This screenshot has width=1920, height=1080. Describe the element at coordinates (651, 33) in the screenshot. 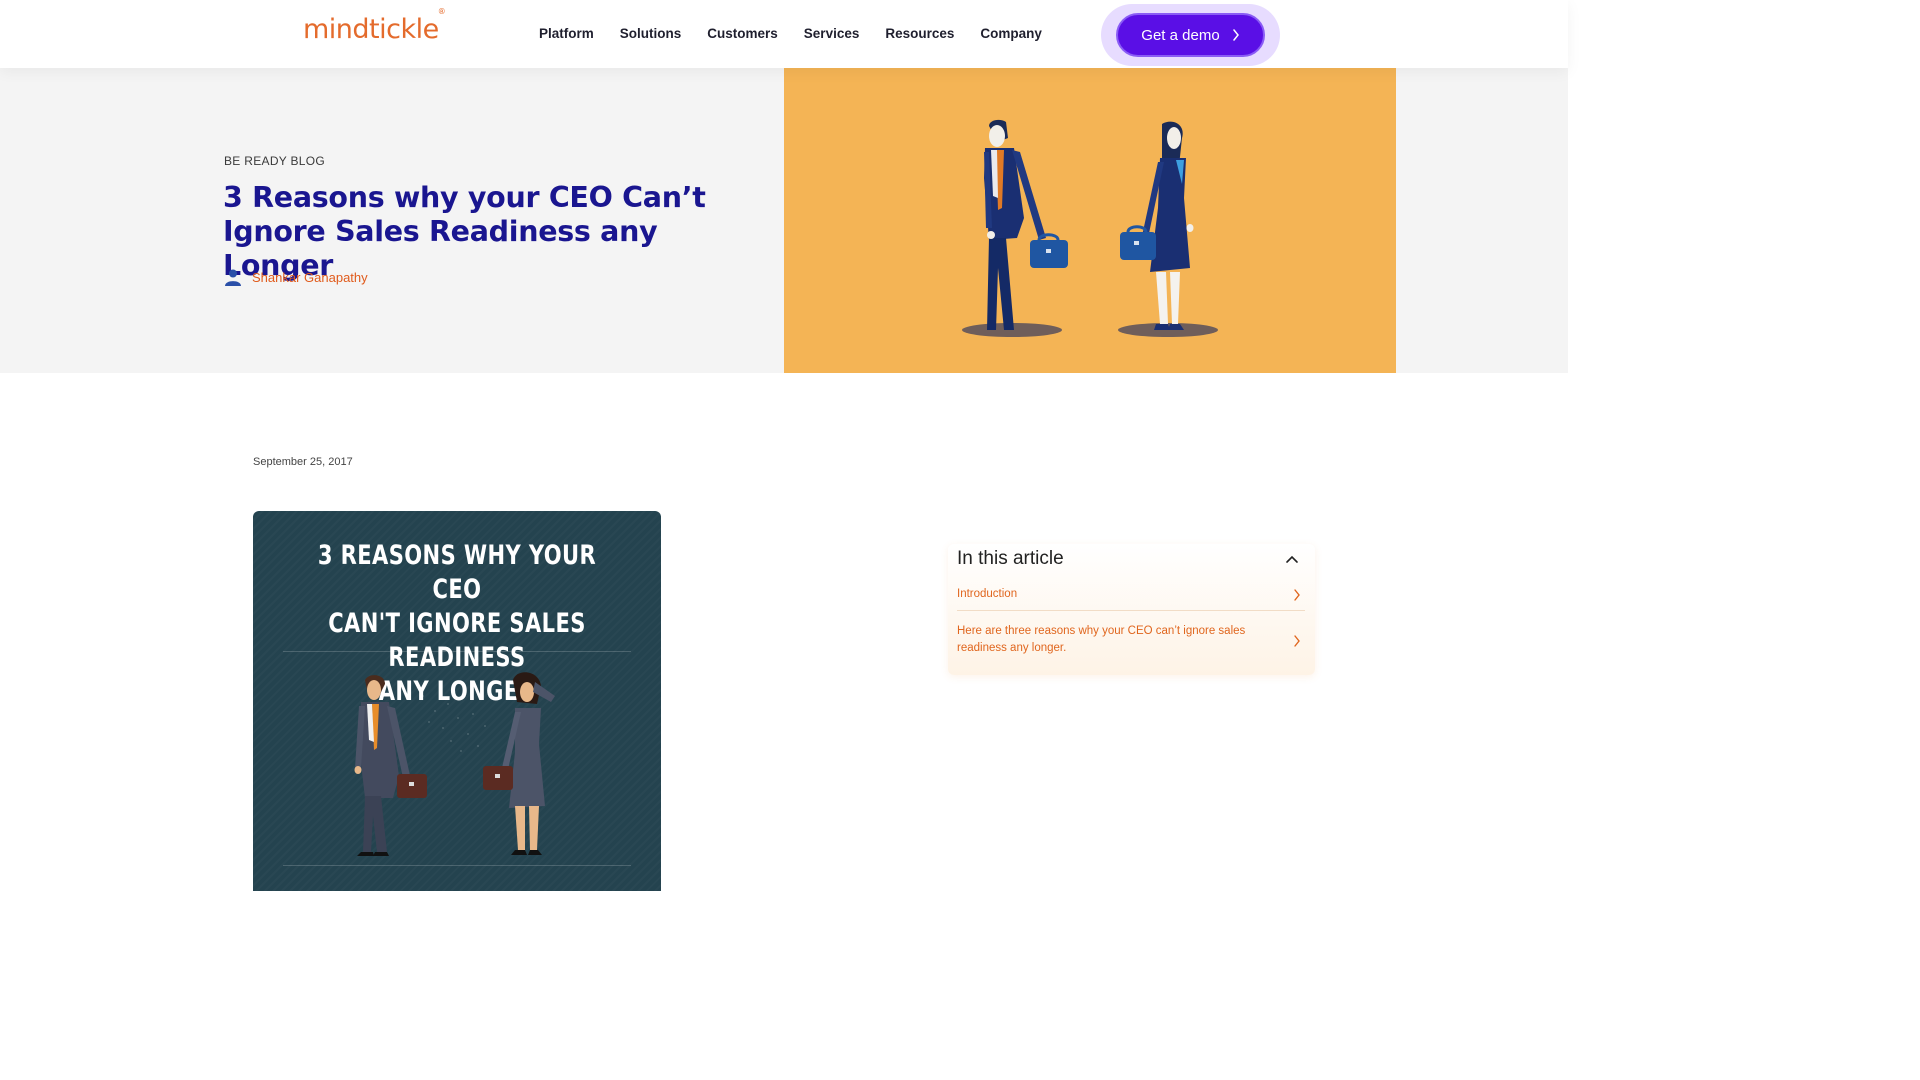

I see `nav-item-solutions: Solutions` at that location.